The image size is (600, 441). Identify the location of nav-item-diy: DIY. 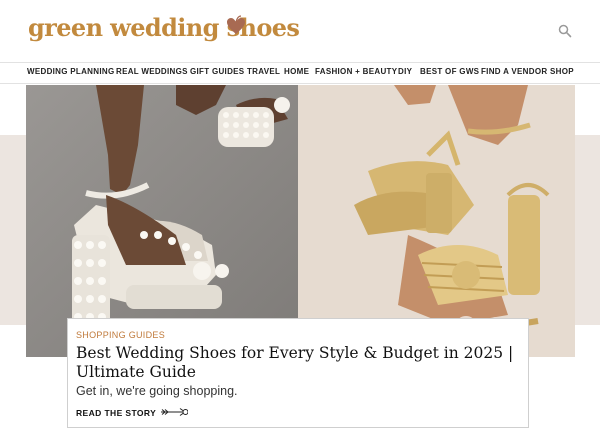
(405, 71).